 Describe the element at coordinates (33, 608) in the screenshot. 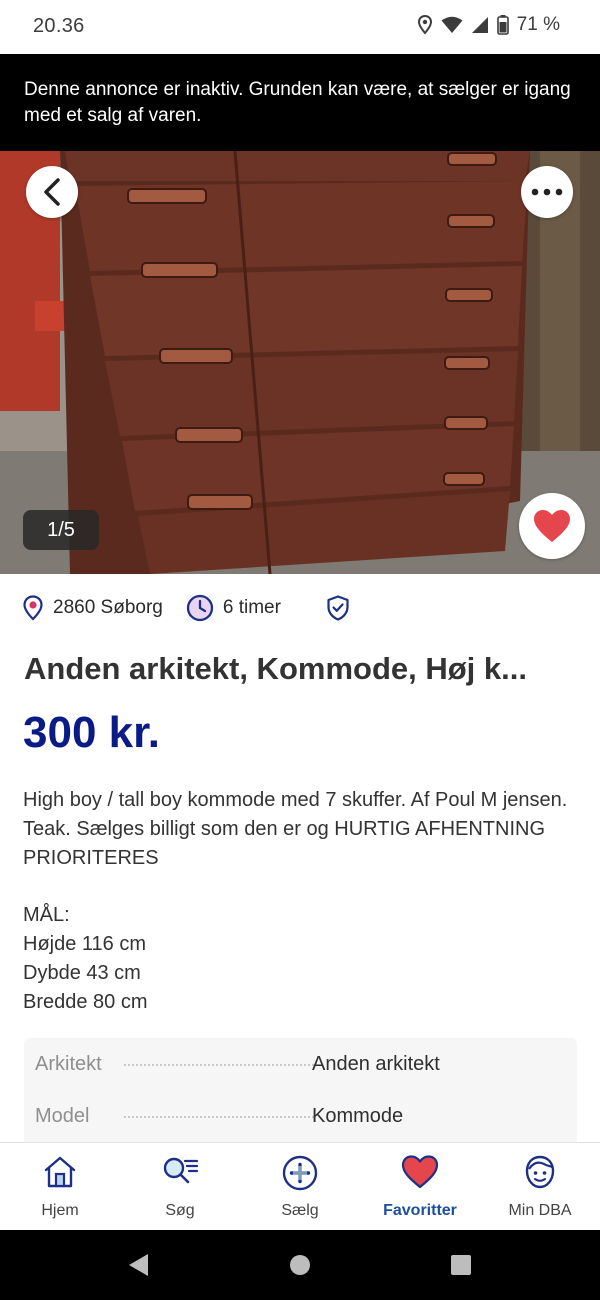

I see `location-pin-icon` at that location.